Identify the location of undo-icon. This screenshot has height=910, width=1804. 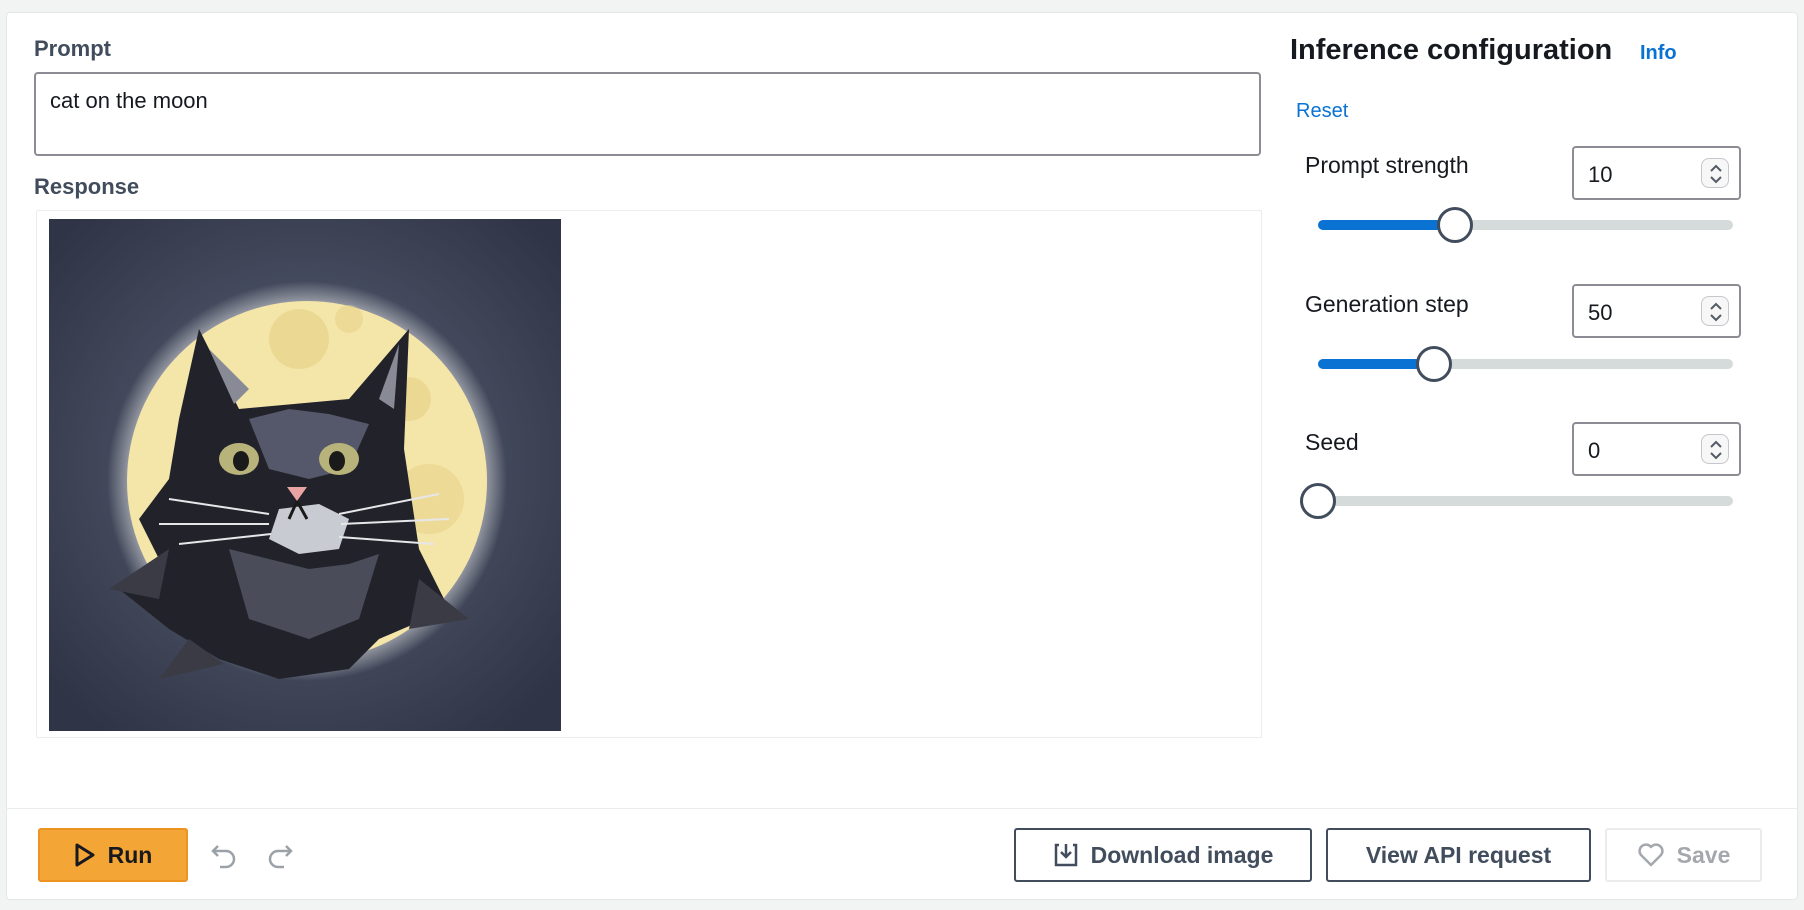
(225, 855).